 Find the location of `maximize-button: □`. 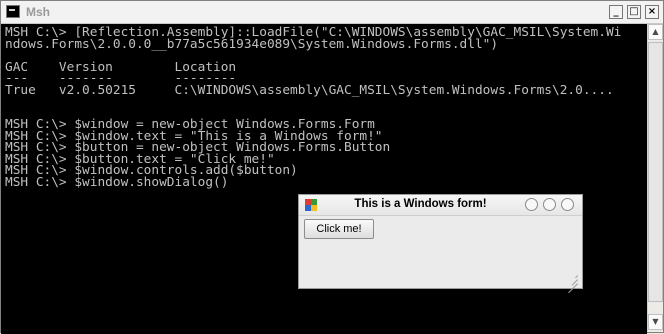

maximize-button: □ is located at coordinates (634, 12).